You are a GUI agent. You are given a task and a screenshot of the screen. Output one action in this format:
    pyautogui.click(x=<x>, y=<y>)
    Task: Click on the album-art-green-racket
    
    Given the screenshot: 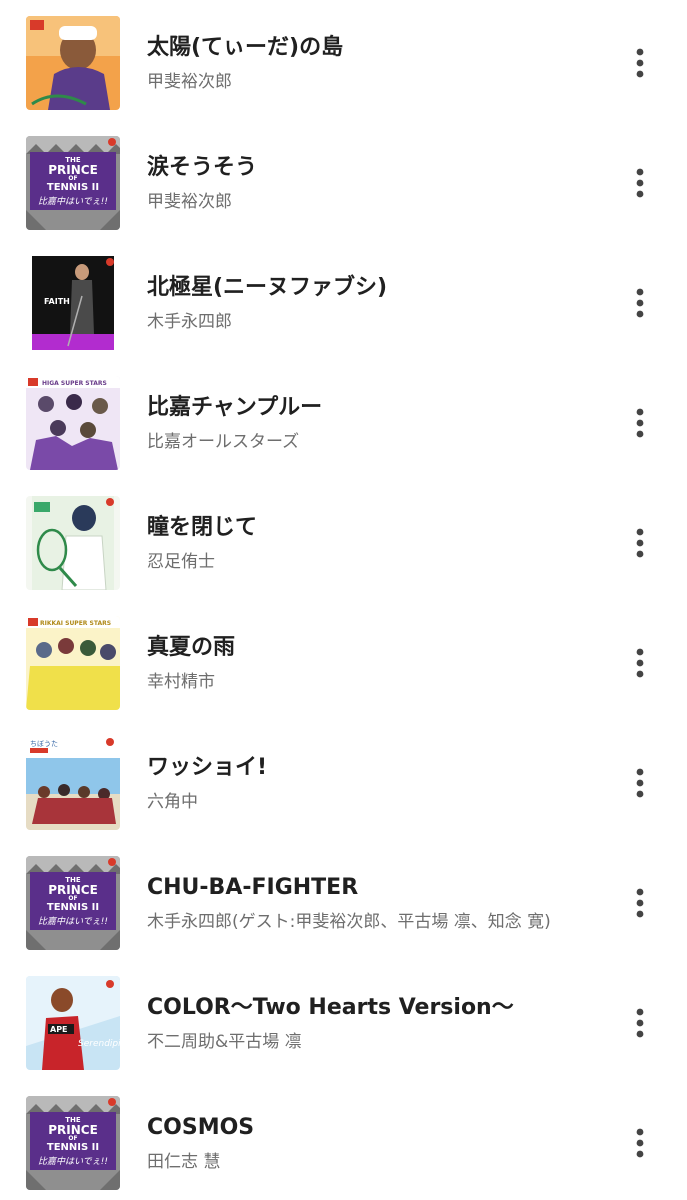 What is the action you would take?
    pyautogui.click(x=73, y=543)
    